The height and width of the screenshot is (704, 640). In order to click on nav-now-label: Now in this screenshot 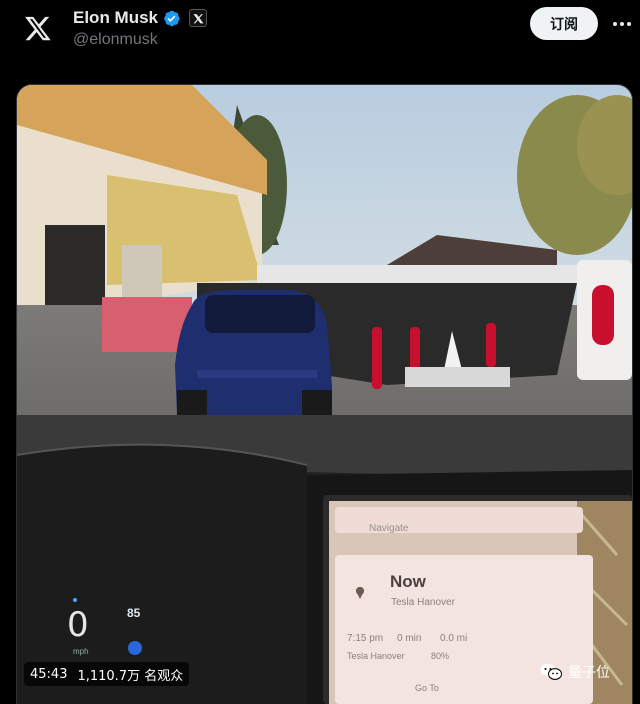, I will do `click(408, 581)`.